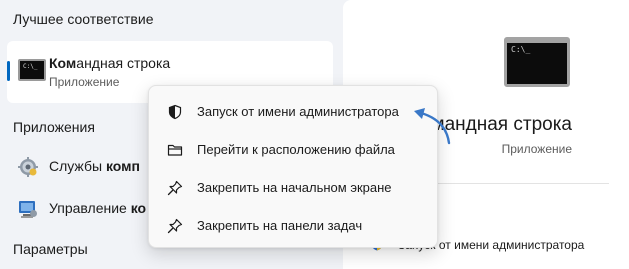 This screenshot has height=269, width=629. Describe the element at coordinates (298, 111) in the screenshot. I see `menu-item-label: Запуск от имени администратора` at that location.